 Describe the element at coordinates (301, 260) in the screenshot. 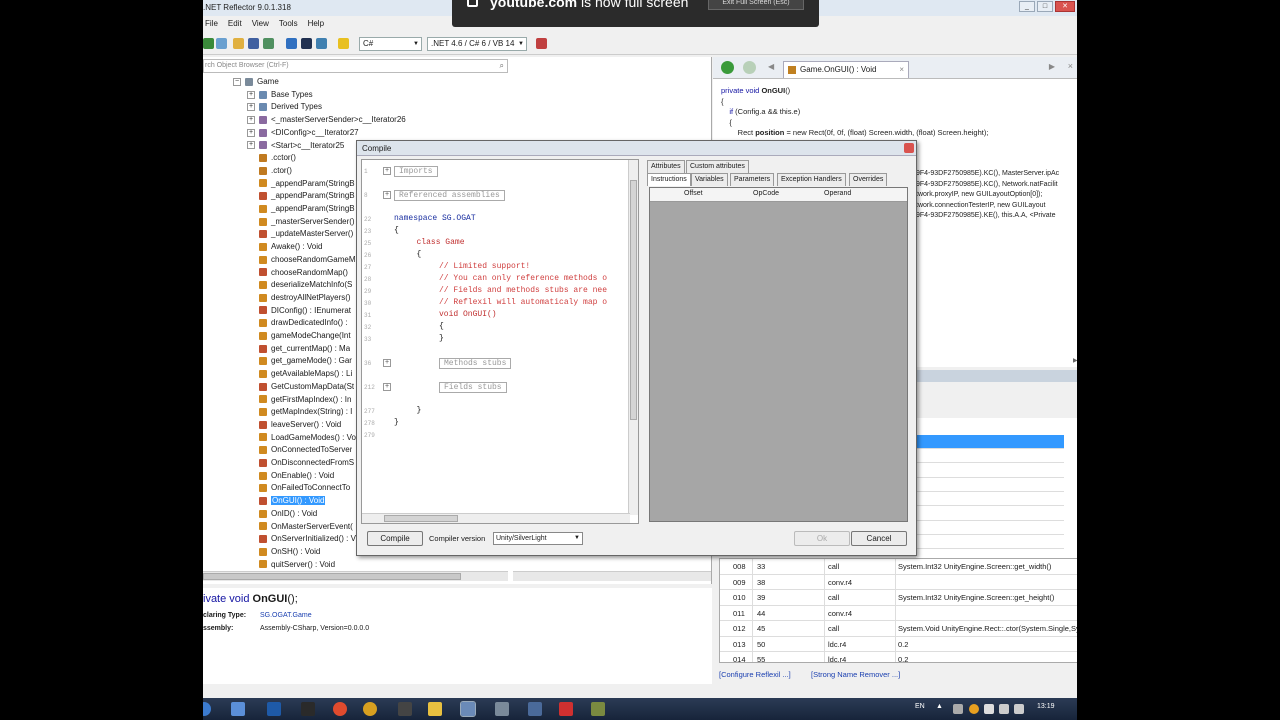

I see `tree-item: chooseRandomGameM` at that location.